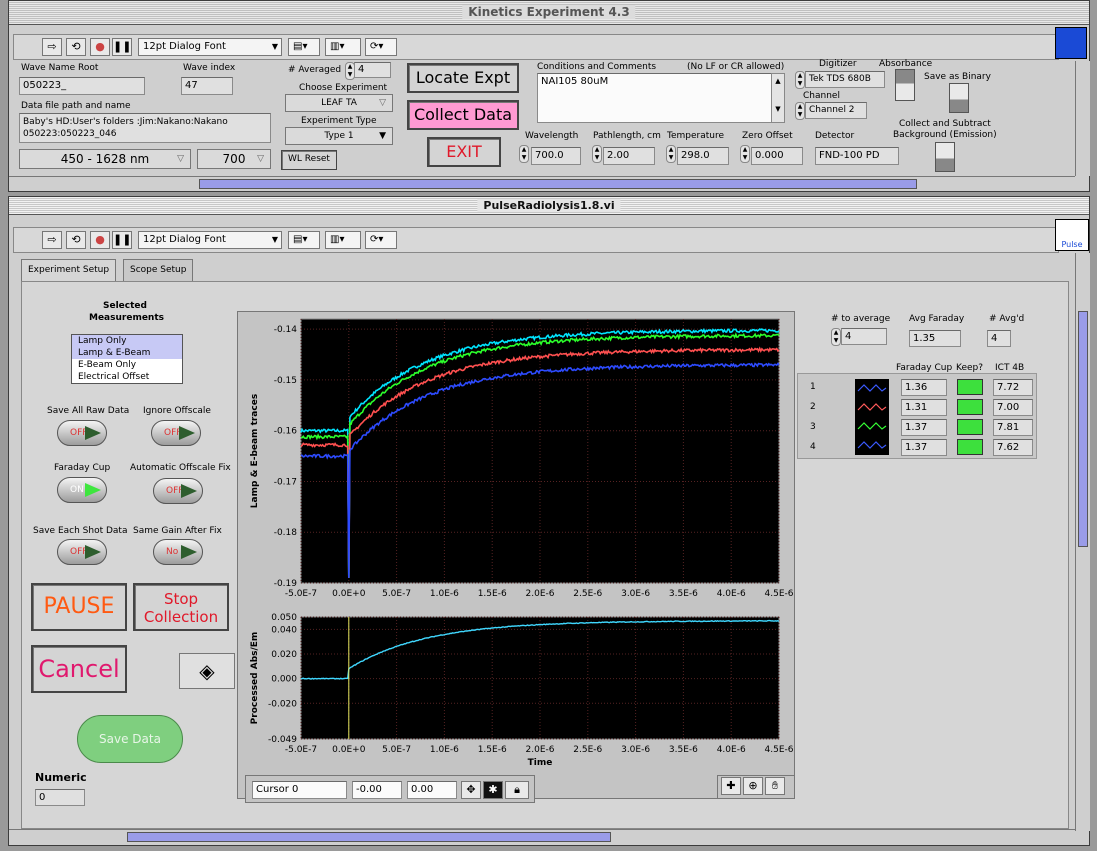 This screenshot has width=1097, height=851. What do you see at coordinates (309, 160) in the screenshot?
I see `wl-reset-button: WL Reset` at bounding box center [309, 160].